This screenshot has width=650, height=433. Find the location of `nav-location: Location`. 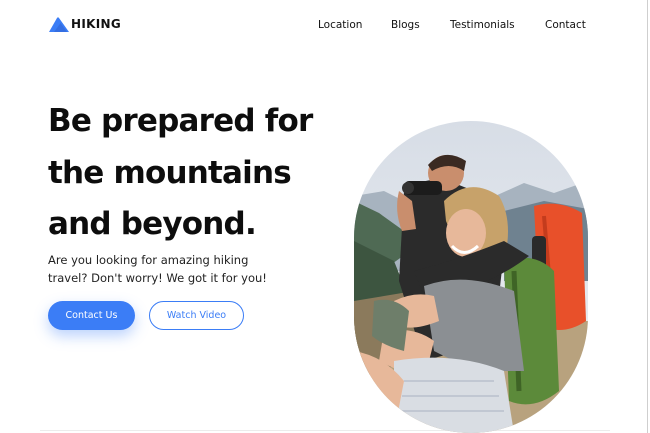

nav-location: Location is located at coordinates (340, 25).